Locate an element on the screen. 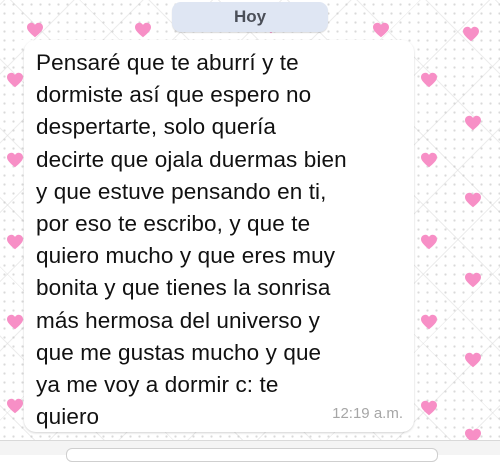 This screenshot has height=462, width=500. date-separator-label: Hoy is located at coordinates (250, 16).